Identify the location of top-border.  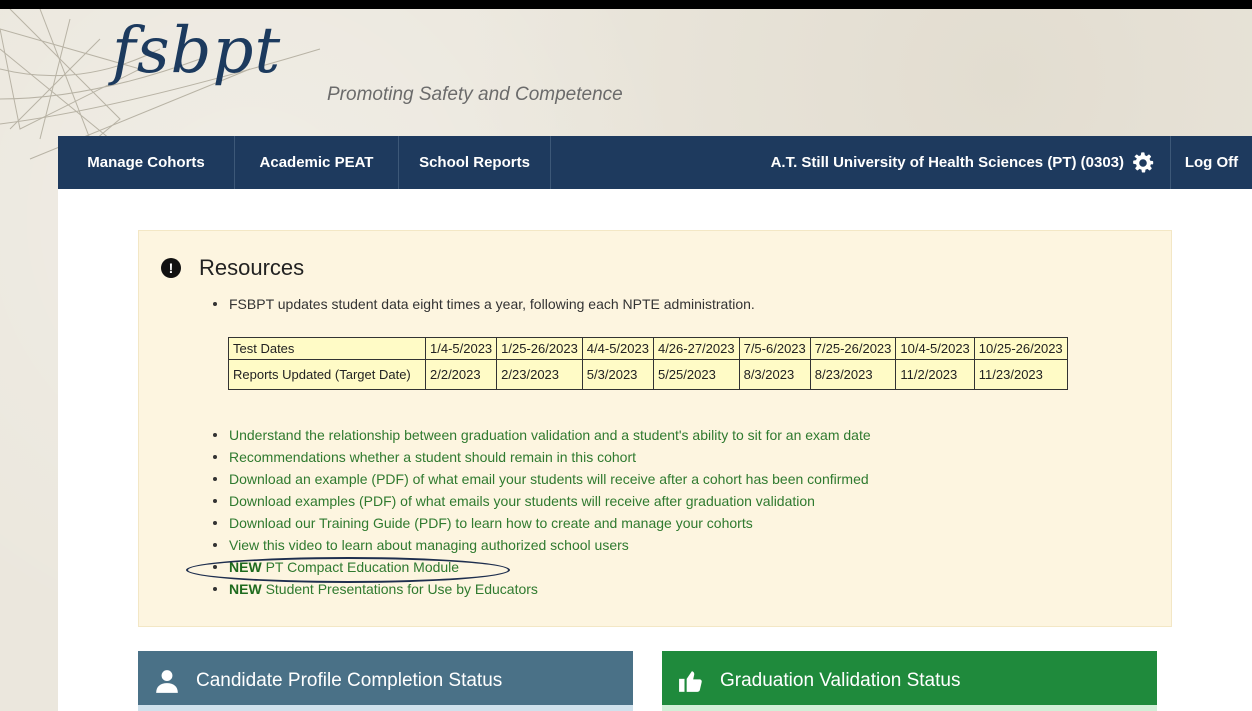
(626, 4).